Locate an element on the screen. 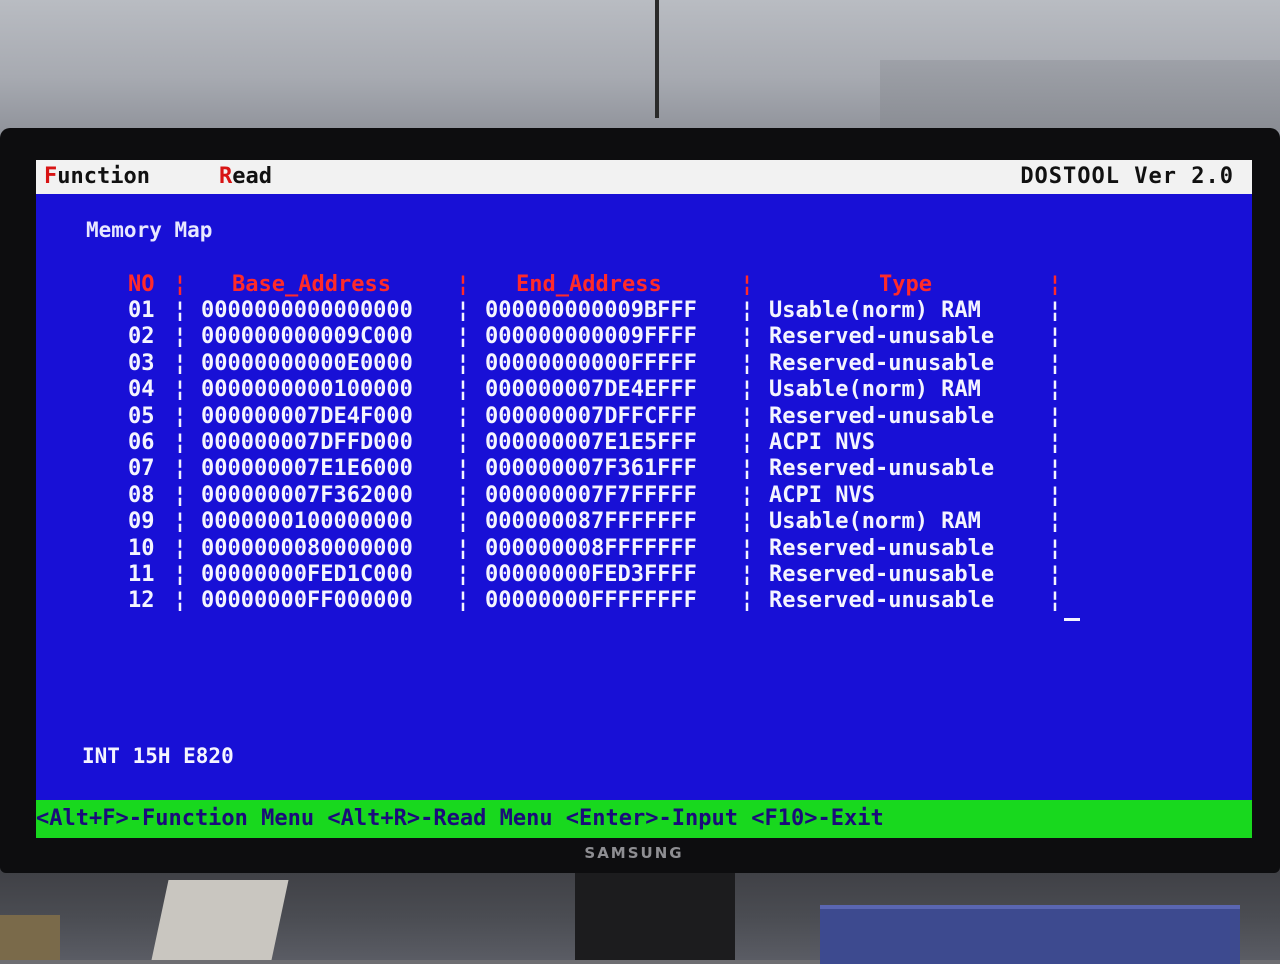 This screenshot has height=964, width=1280. cell-base-address: 000000000009C000 is located at coordinates (307, 337).